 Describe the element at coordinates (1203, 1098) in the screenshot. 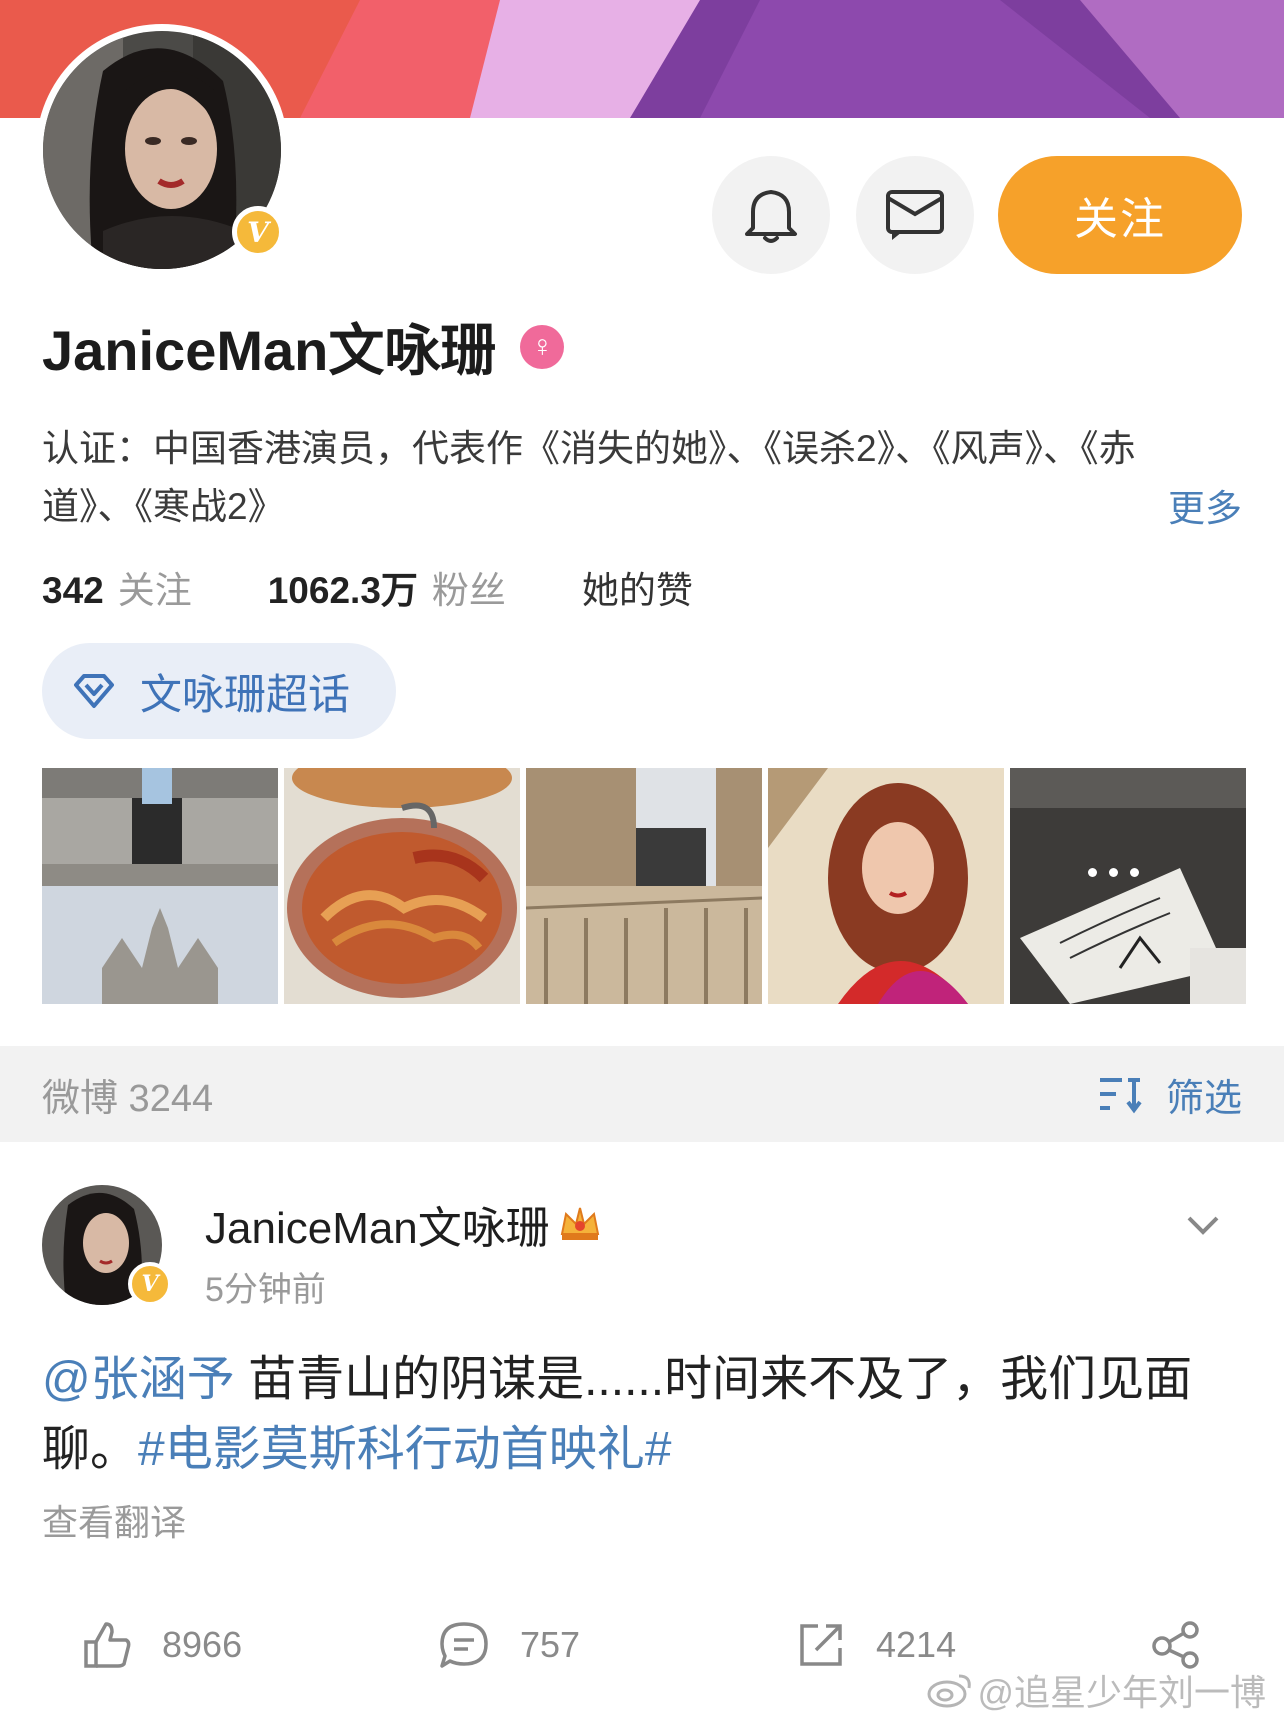

I see `filter-label: 筛选` at that location.